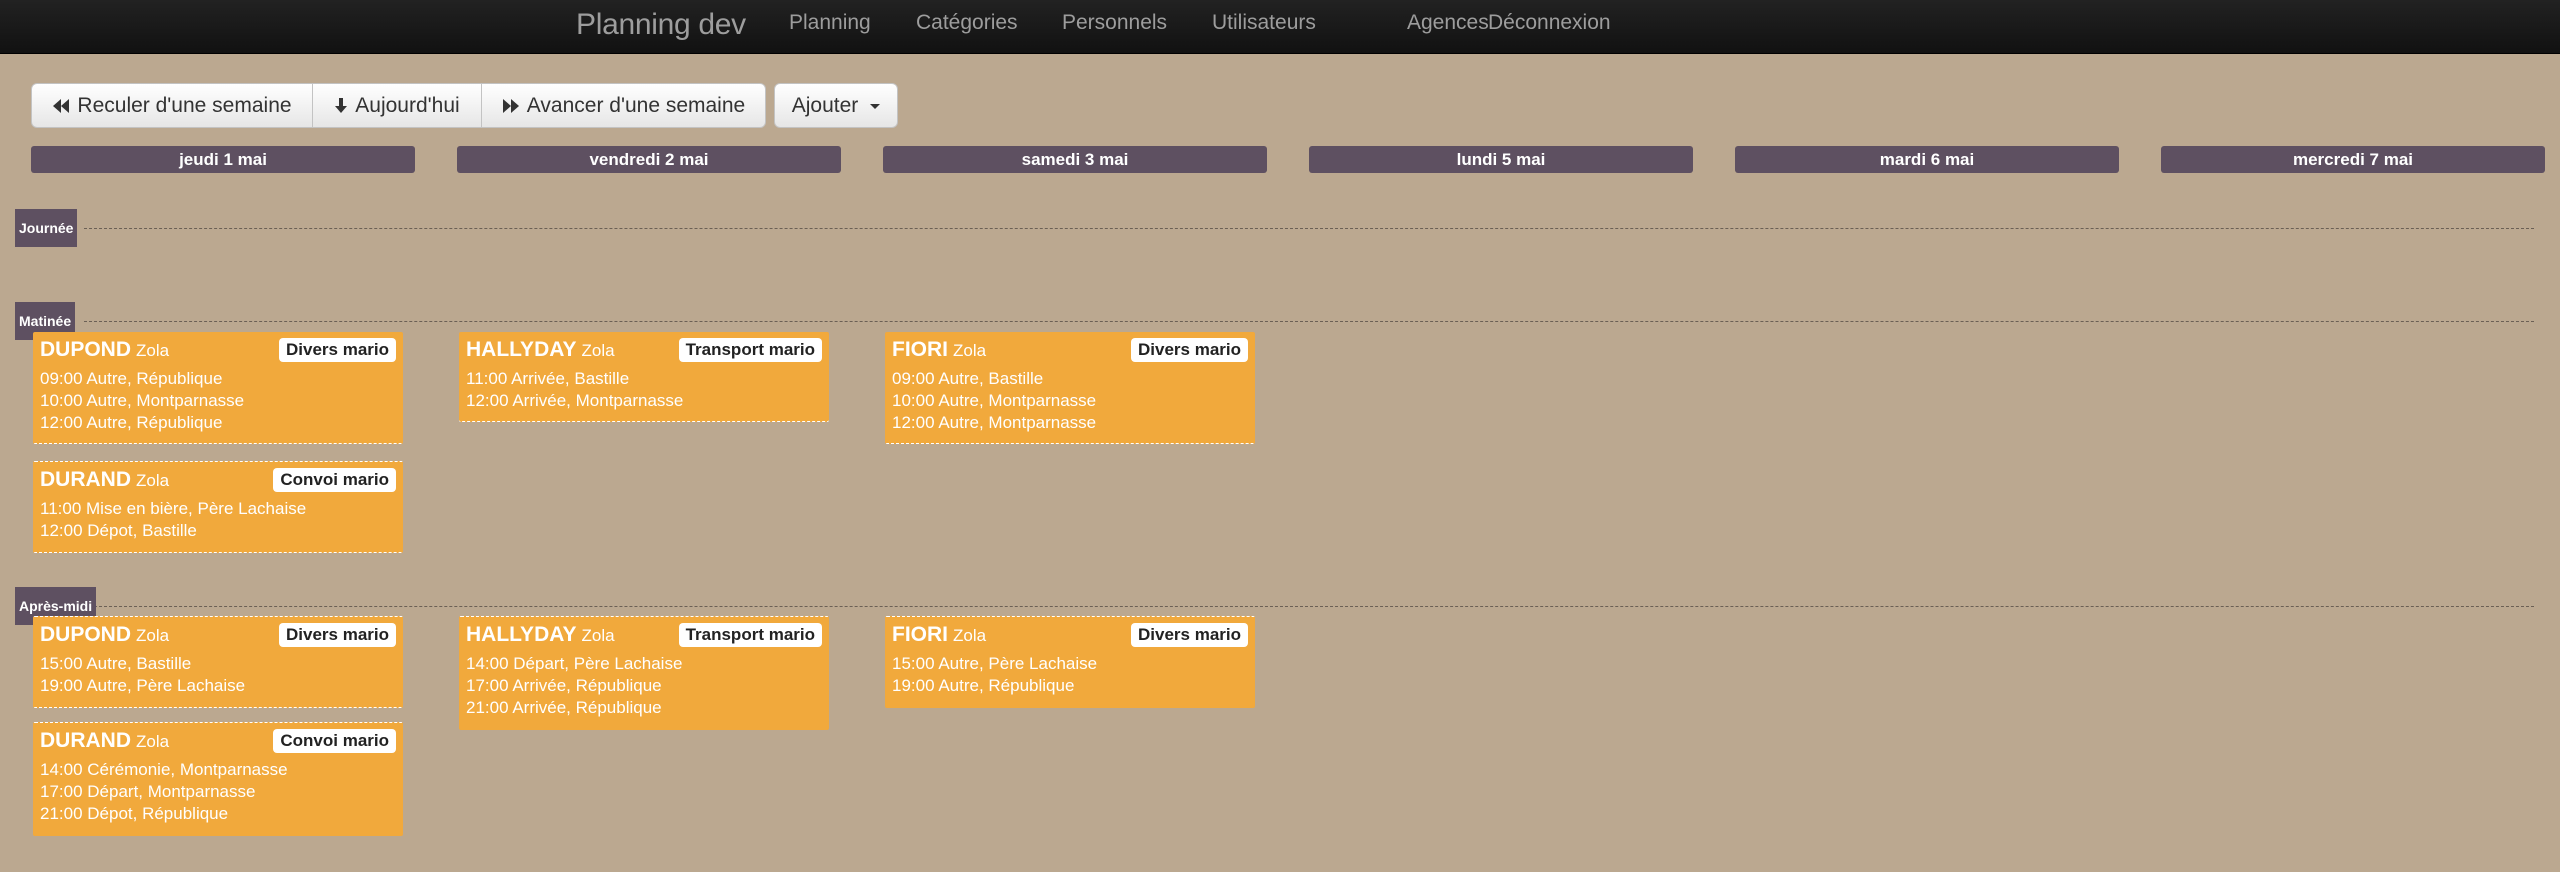  What do you see at coordinates (994, 422) in the screenshot?
I see `event-line: 12:00 Autre, Montparnasse` at bounding box center [994, 422].